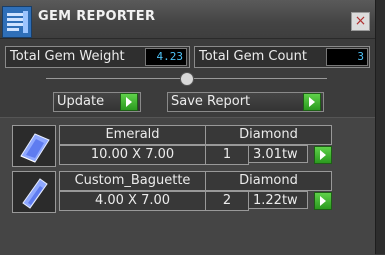 This screenshot has height=255, width=385. What do you see at coordinates (278, 200) in the screenshot?
I see `gem-weight: 1.22tw` at bounding box center [278, 200].